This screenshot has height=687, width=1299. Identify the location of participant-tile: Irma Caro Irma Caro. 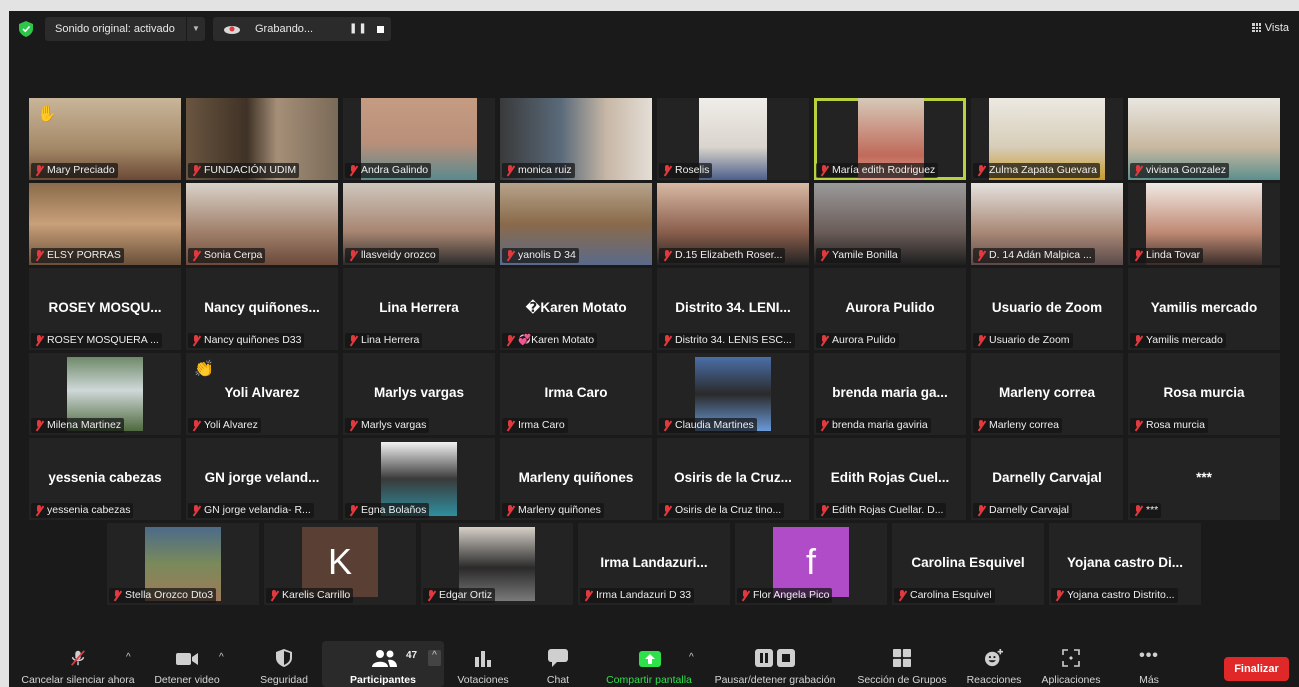
(576, 394).